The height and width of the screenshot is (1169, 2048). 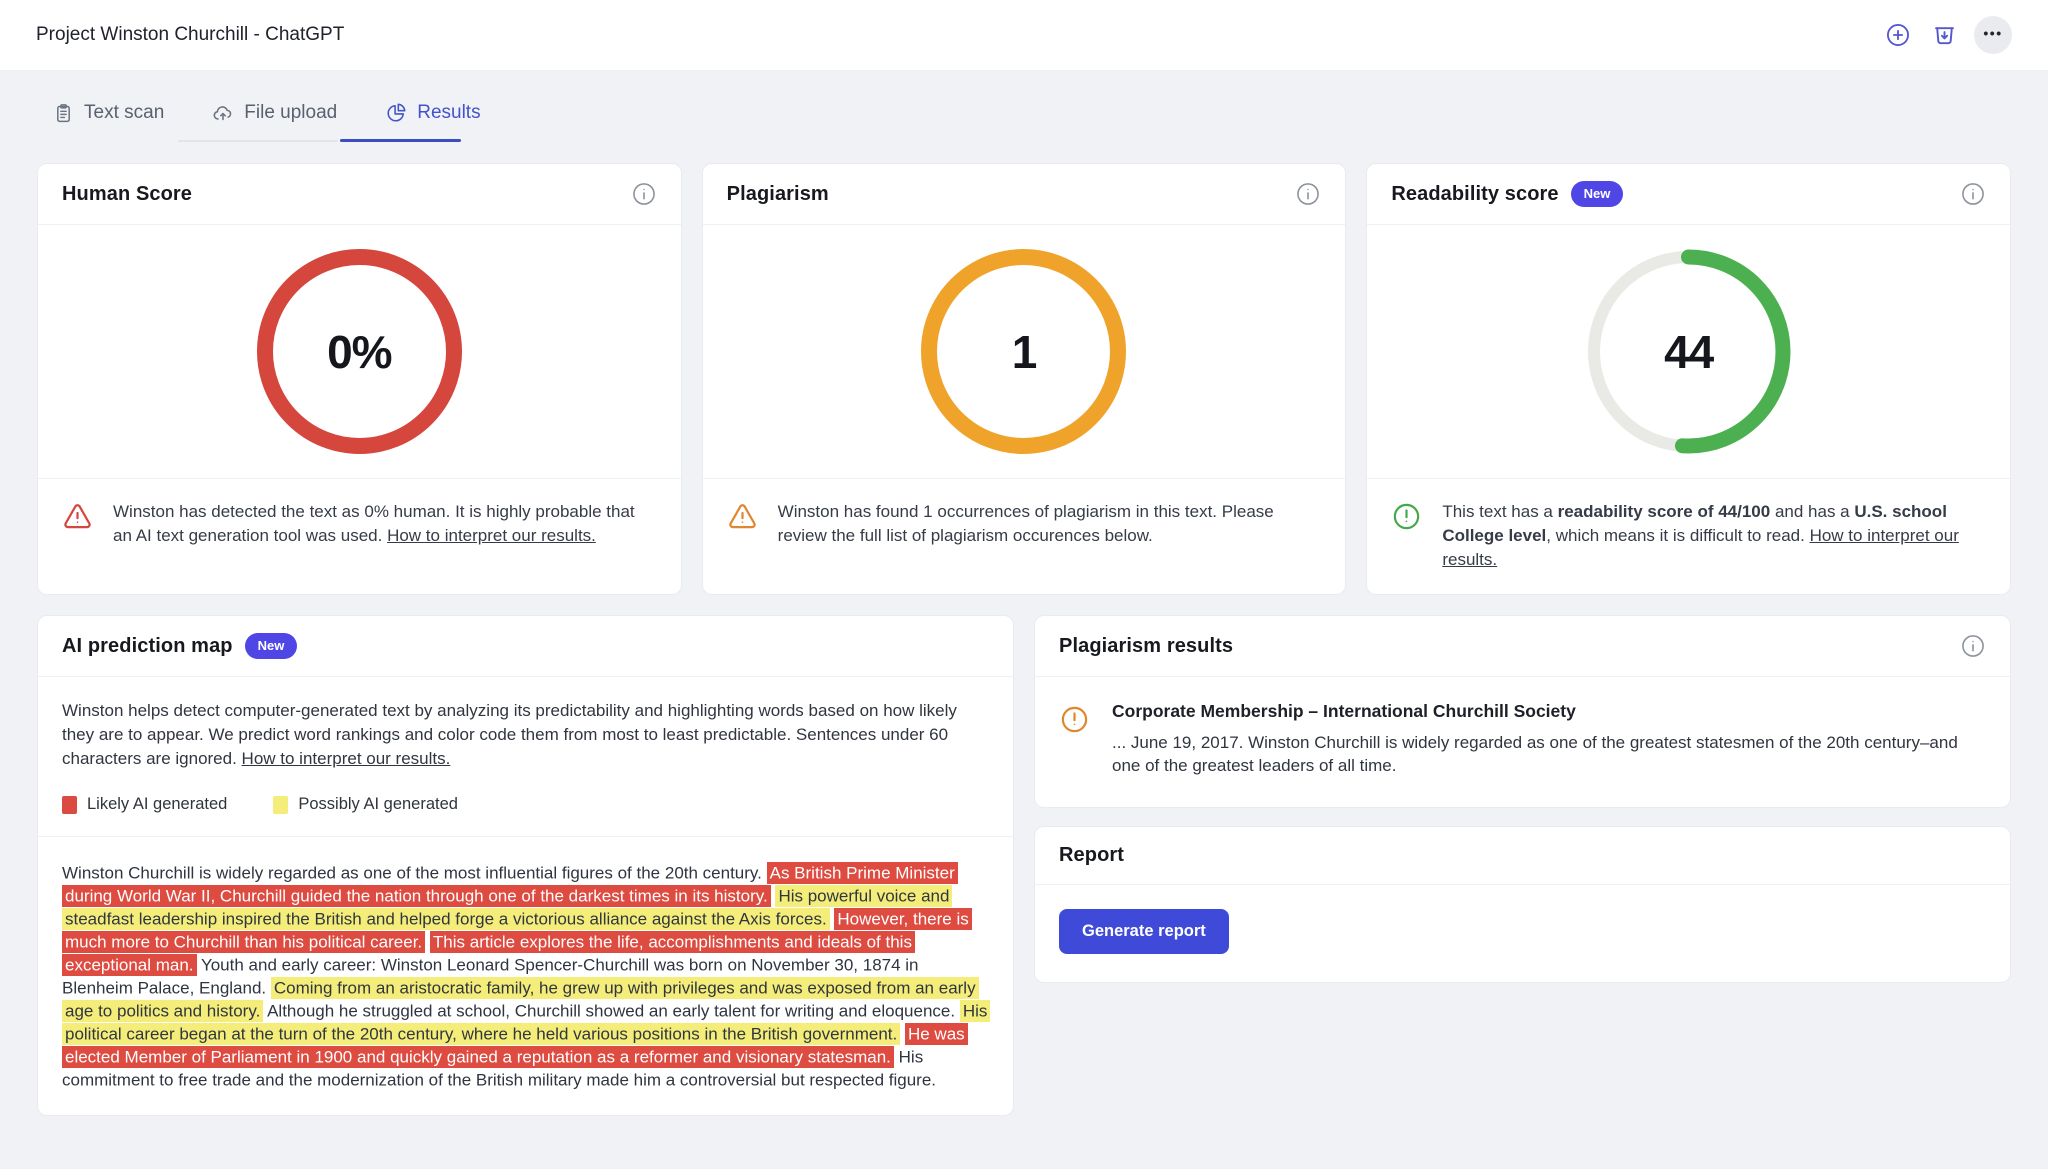 I want to click on cloud-upload-icon, so click(x=222, y=113).